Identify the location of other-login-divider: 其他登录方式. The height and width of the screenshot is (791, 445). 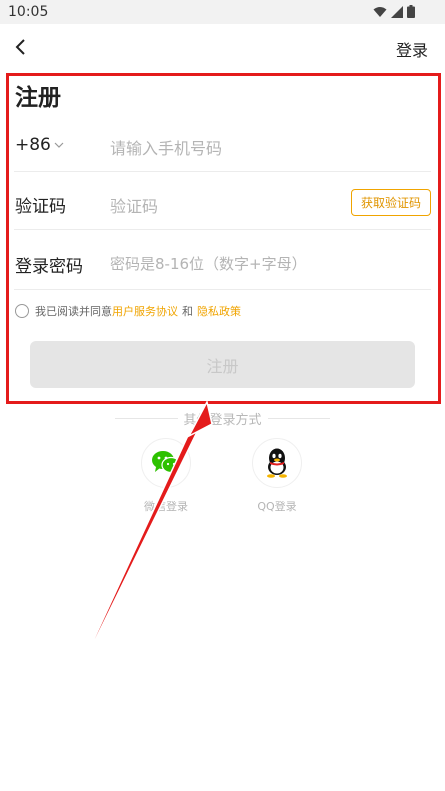
(223, 418).